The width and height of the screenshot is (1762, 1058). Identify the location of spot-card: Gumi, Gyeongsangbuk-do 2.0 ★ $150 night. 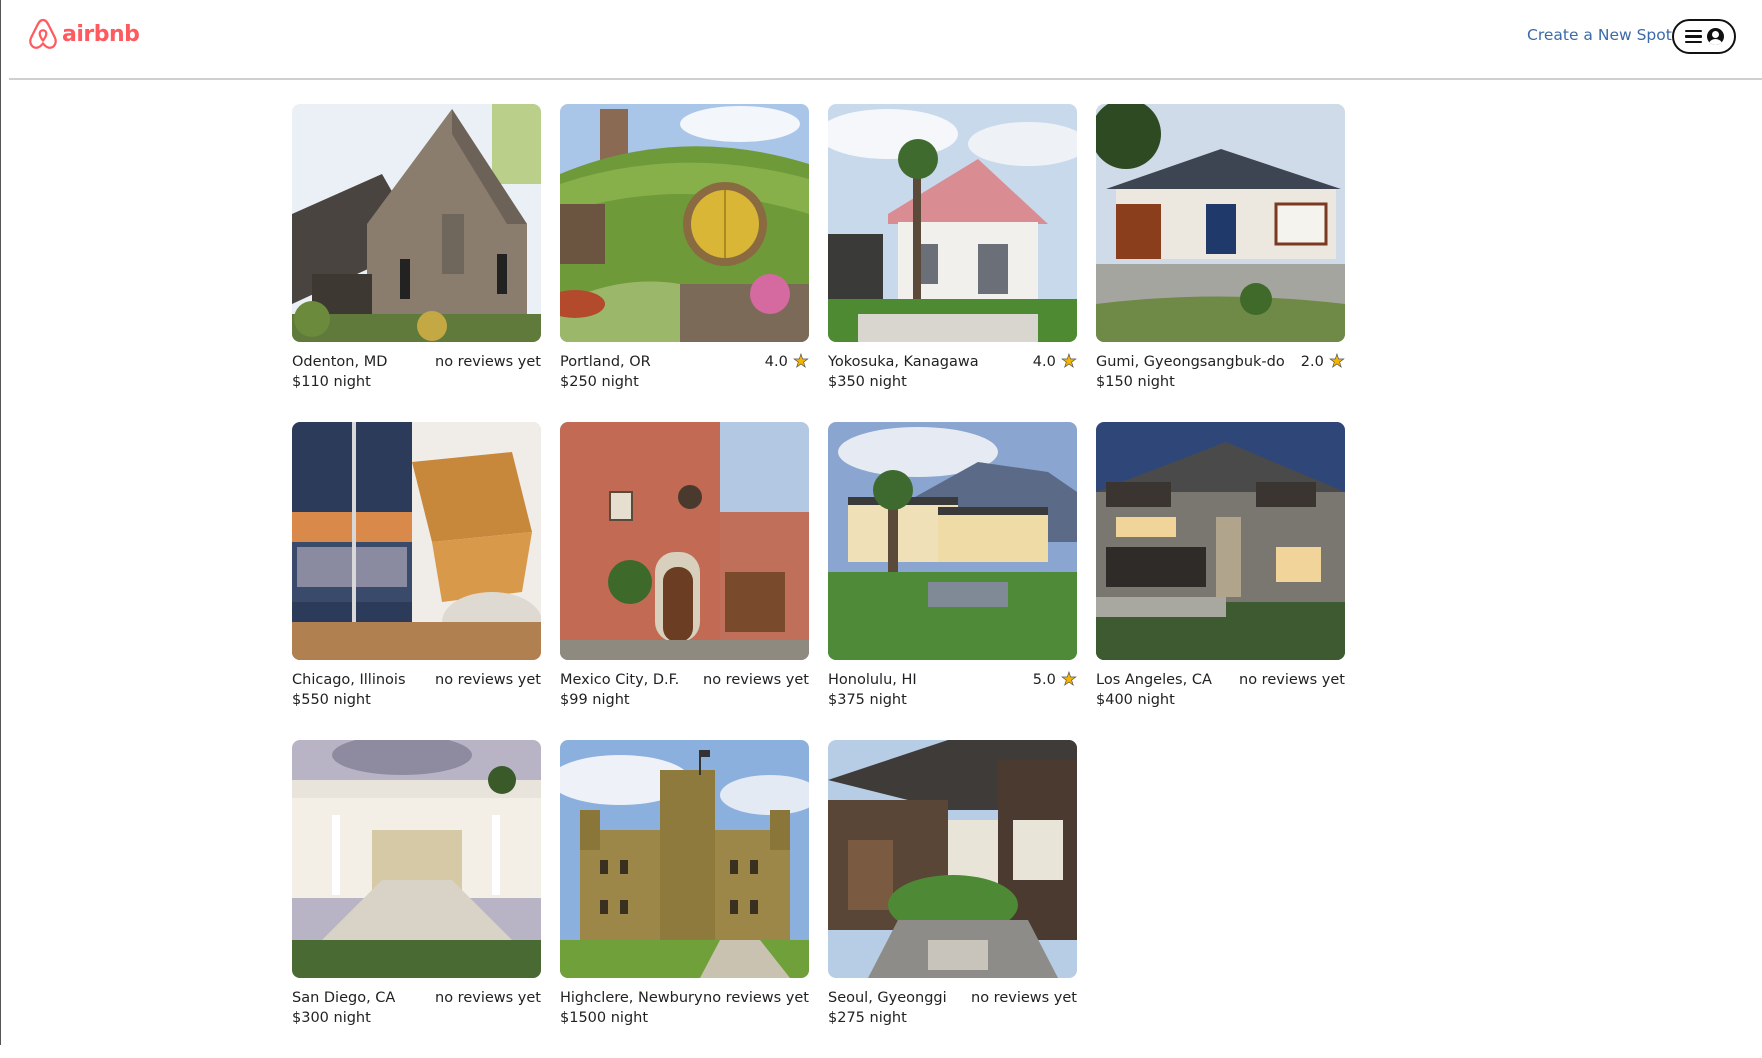
(1220, 263).